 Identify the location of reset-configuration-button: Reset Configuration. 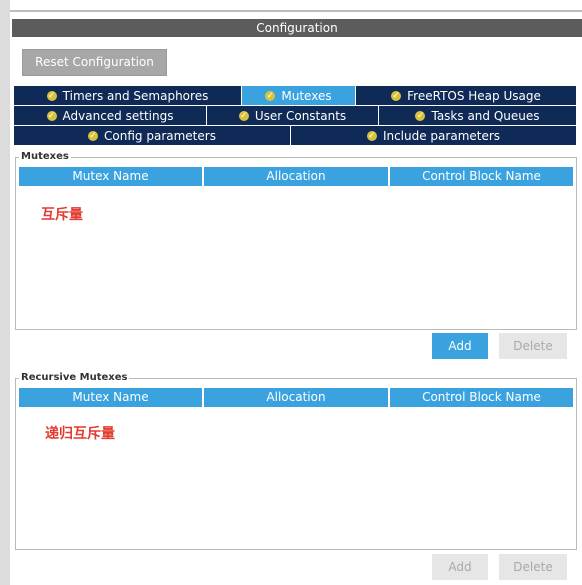
(94, 62).